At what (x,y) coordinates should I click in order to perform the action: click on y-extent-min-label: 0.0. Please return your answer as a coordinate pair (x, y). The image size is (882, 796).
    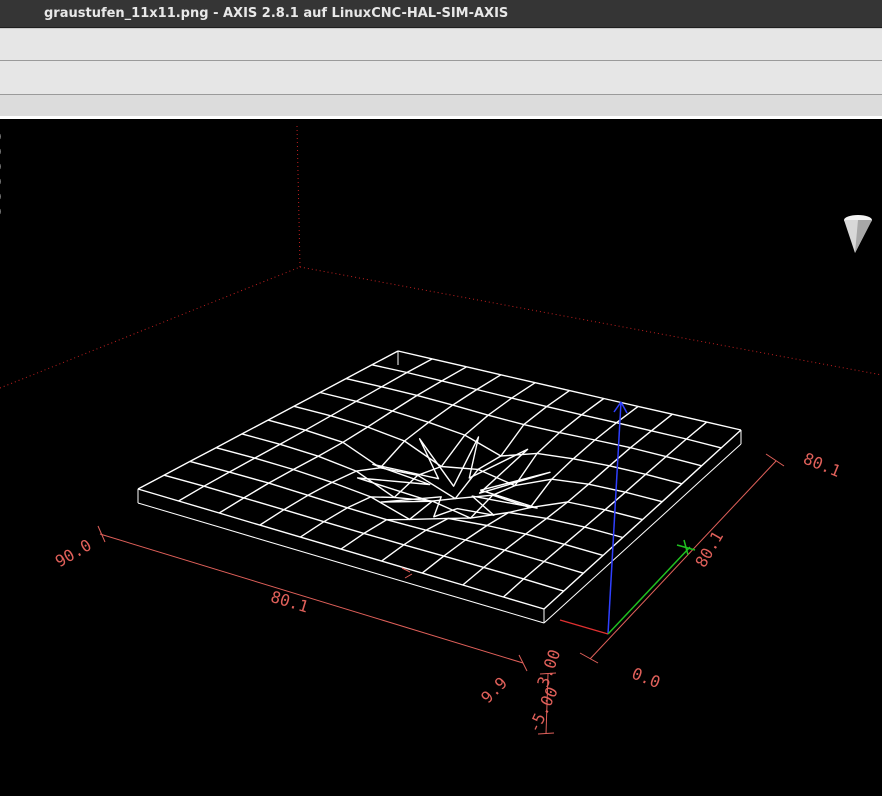
    Looking at the image, I should click on (646, 678).